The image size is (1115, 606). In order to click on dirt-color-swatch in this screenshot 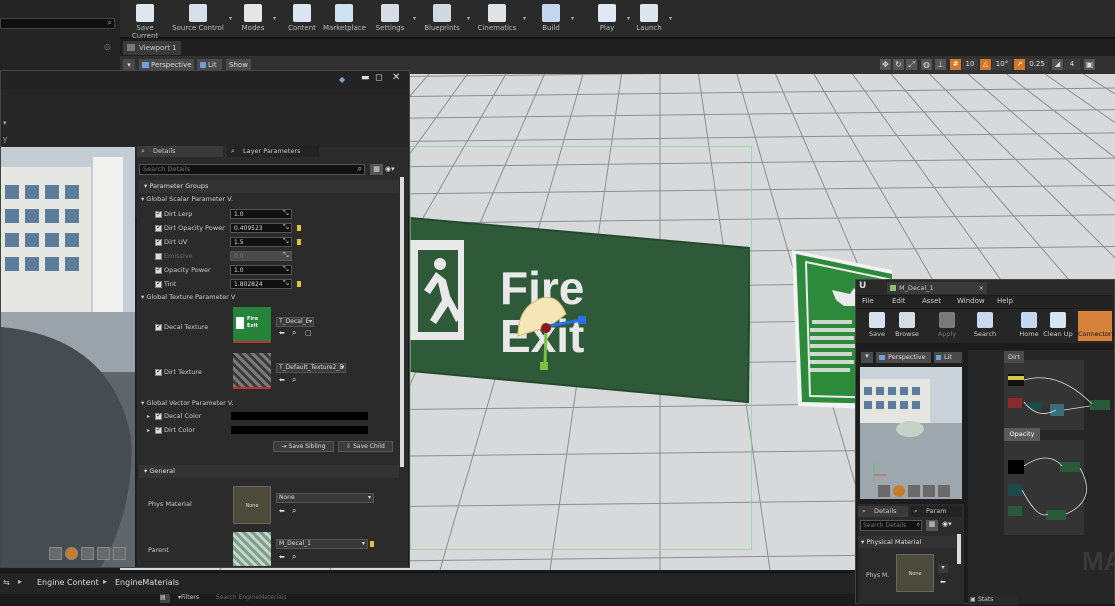, I will do `click(299, 430)`.